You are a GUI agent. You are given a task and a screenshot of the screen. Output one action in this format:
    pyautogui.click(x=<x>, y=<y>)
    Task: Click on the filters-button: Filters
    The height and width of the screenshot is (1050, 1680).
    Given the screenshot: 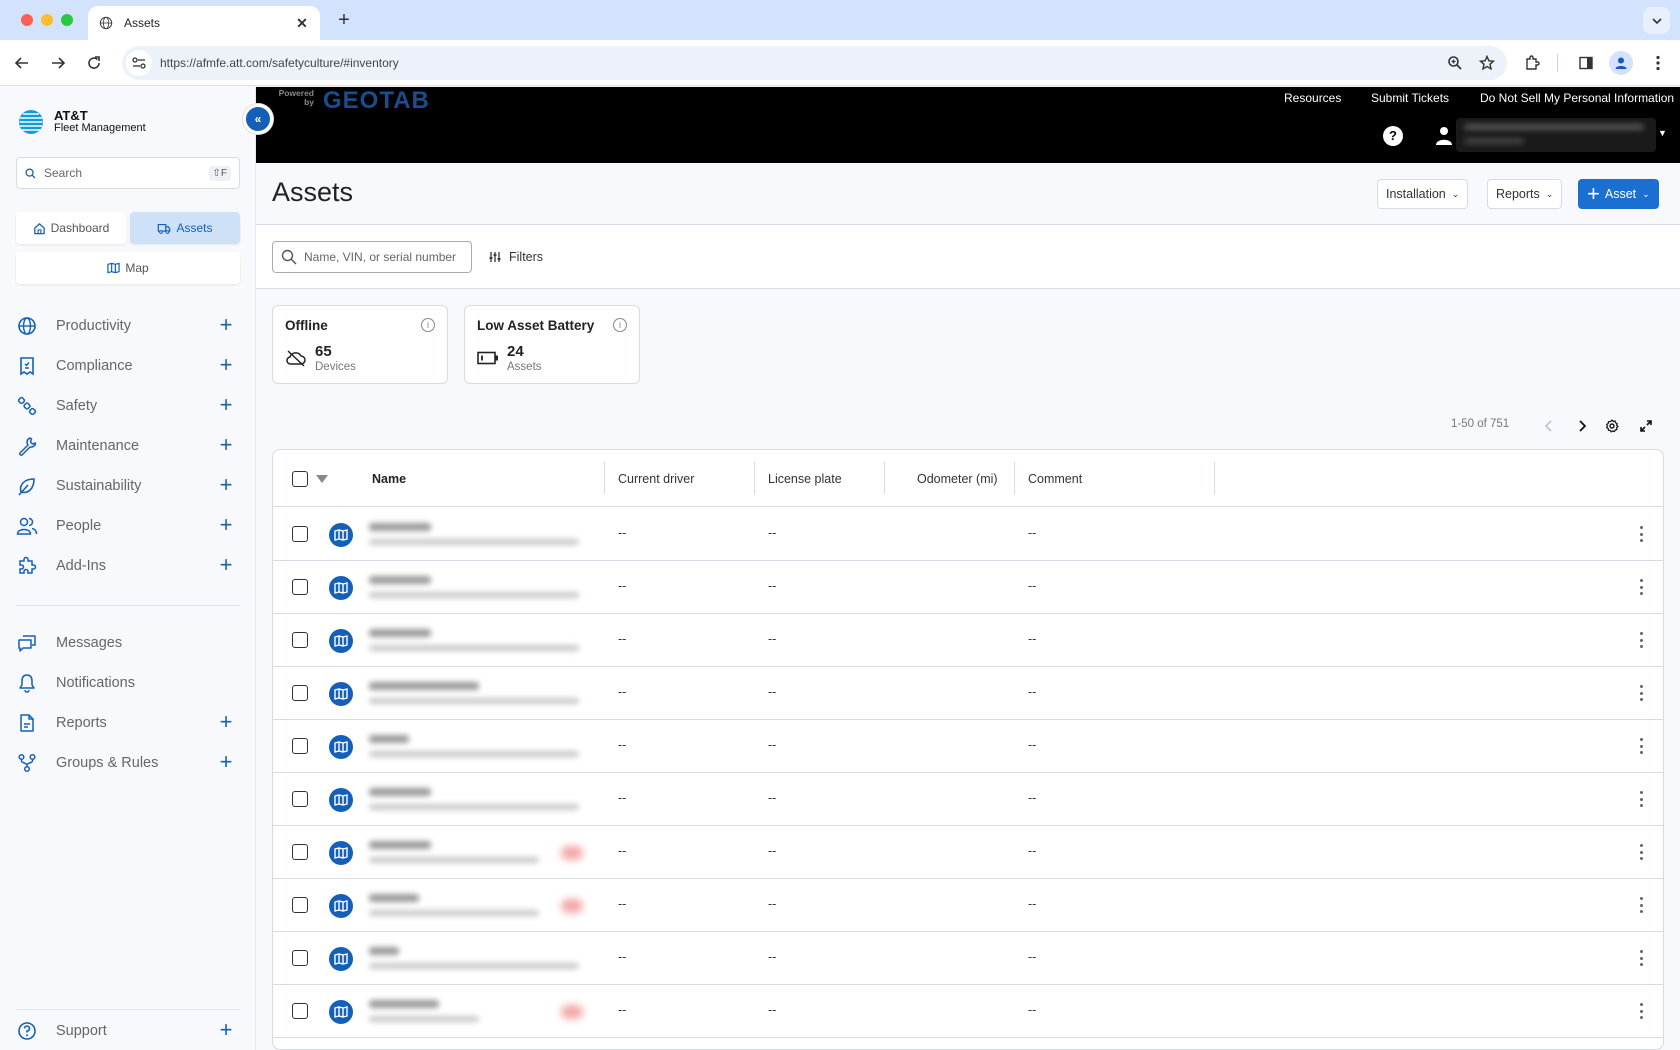 What is the action you would take?
    pyautogui.click(x=516, y=257)
    